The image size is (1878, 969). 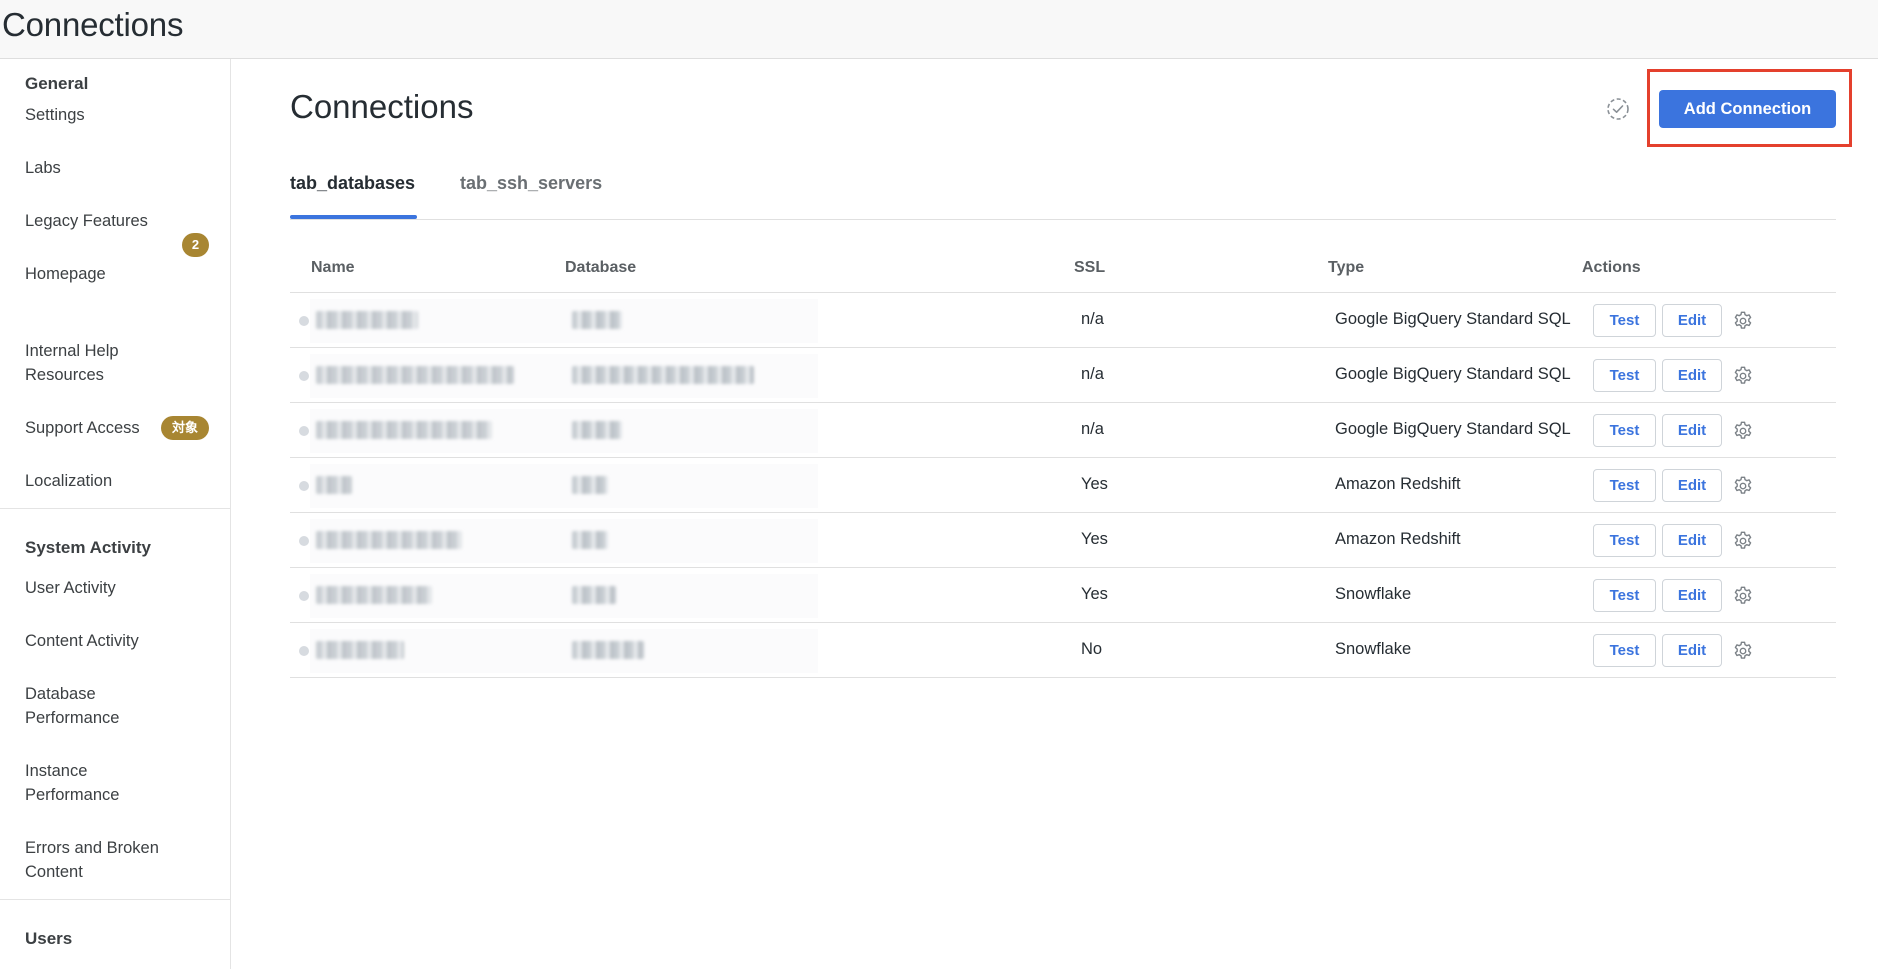 What do you see at coordinates (1747, 109) in the screenshot?
I see `add-connection-button: Add Connection` at bounding box center [1747, 109].